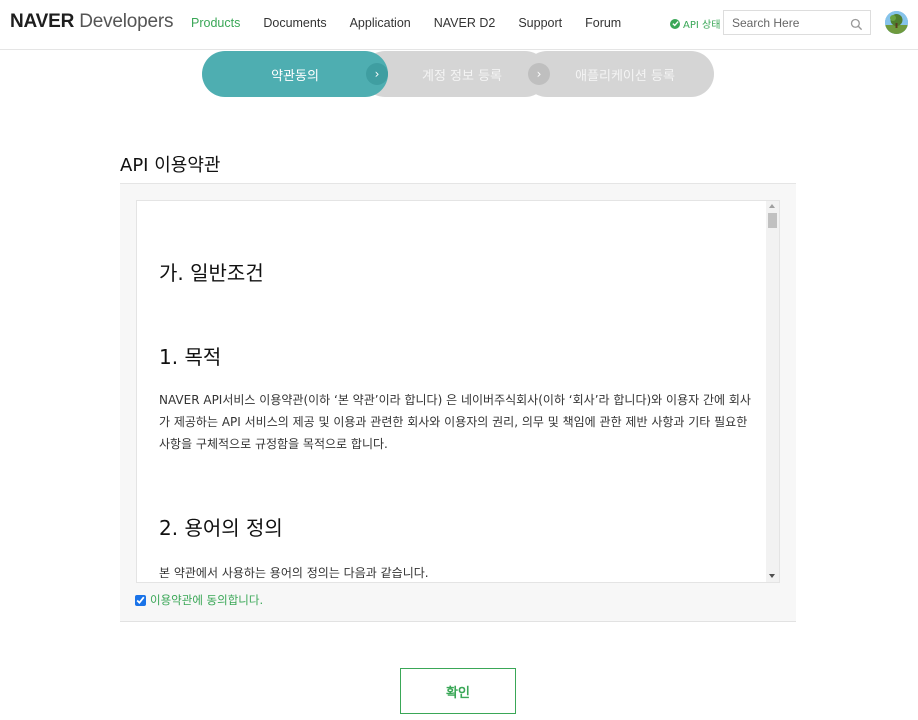  What do you see at coordinates (856, 25) in the screenshot?
I see `search-icon` at bounding box center [856, 25].